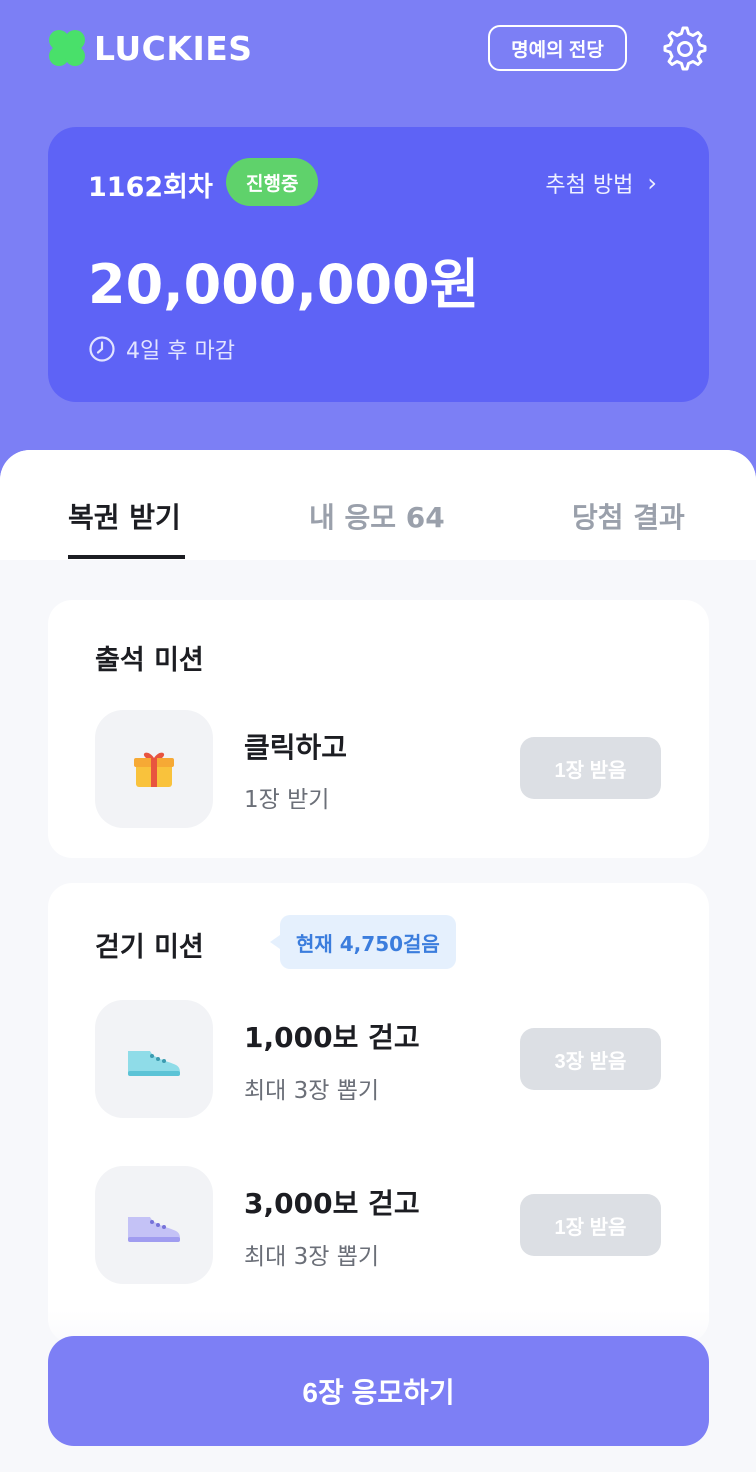 The width and height of the screenshot is (756, 1472). Describe the element at coordinates (589, 185) in the screenshot. I see `draw-method-label: 추첨 방법` at that location.